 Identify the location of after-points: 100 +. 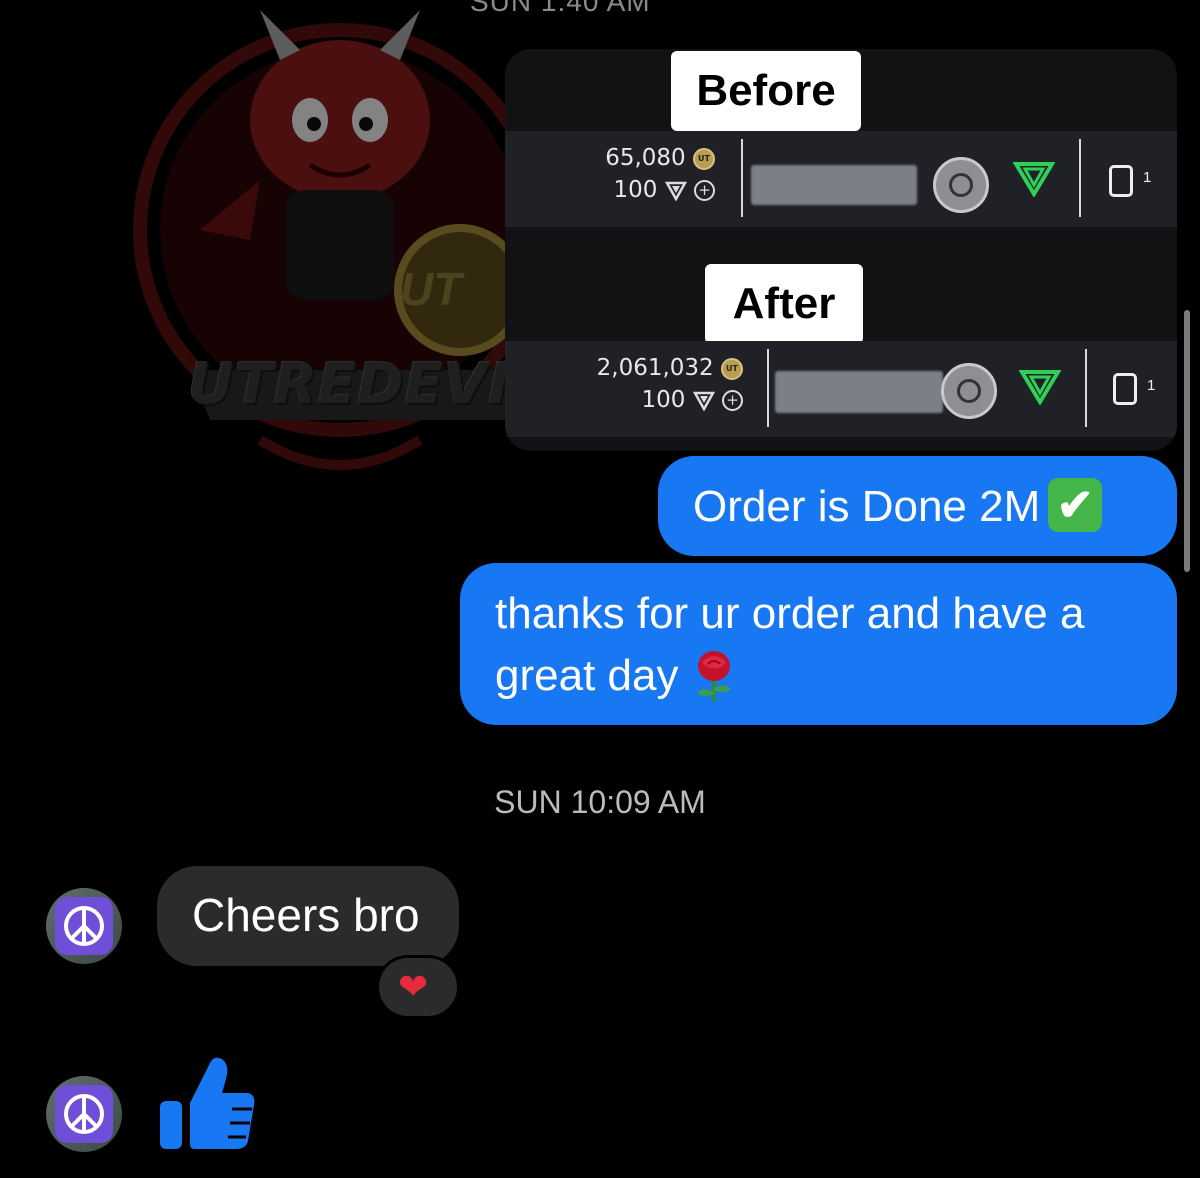
(644, 400).